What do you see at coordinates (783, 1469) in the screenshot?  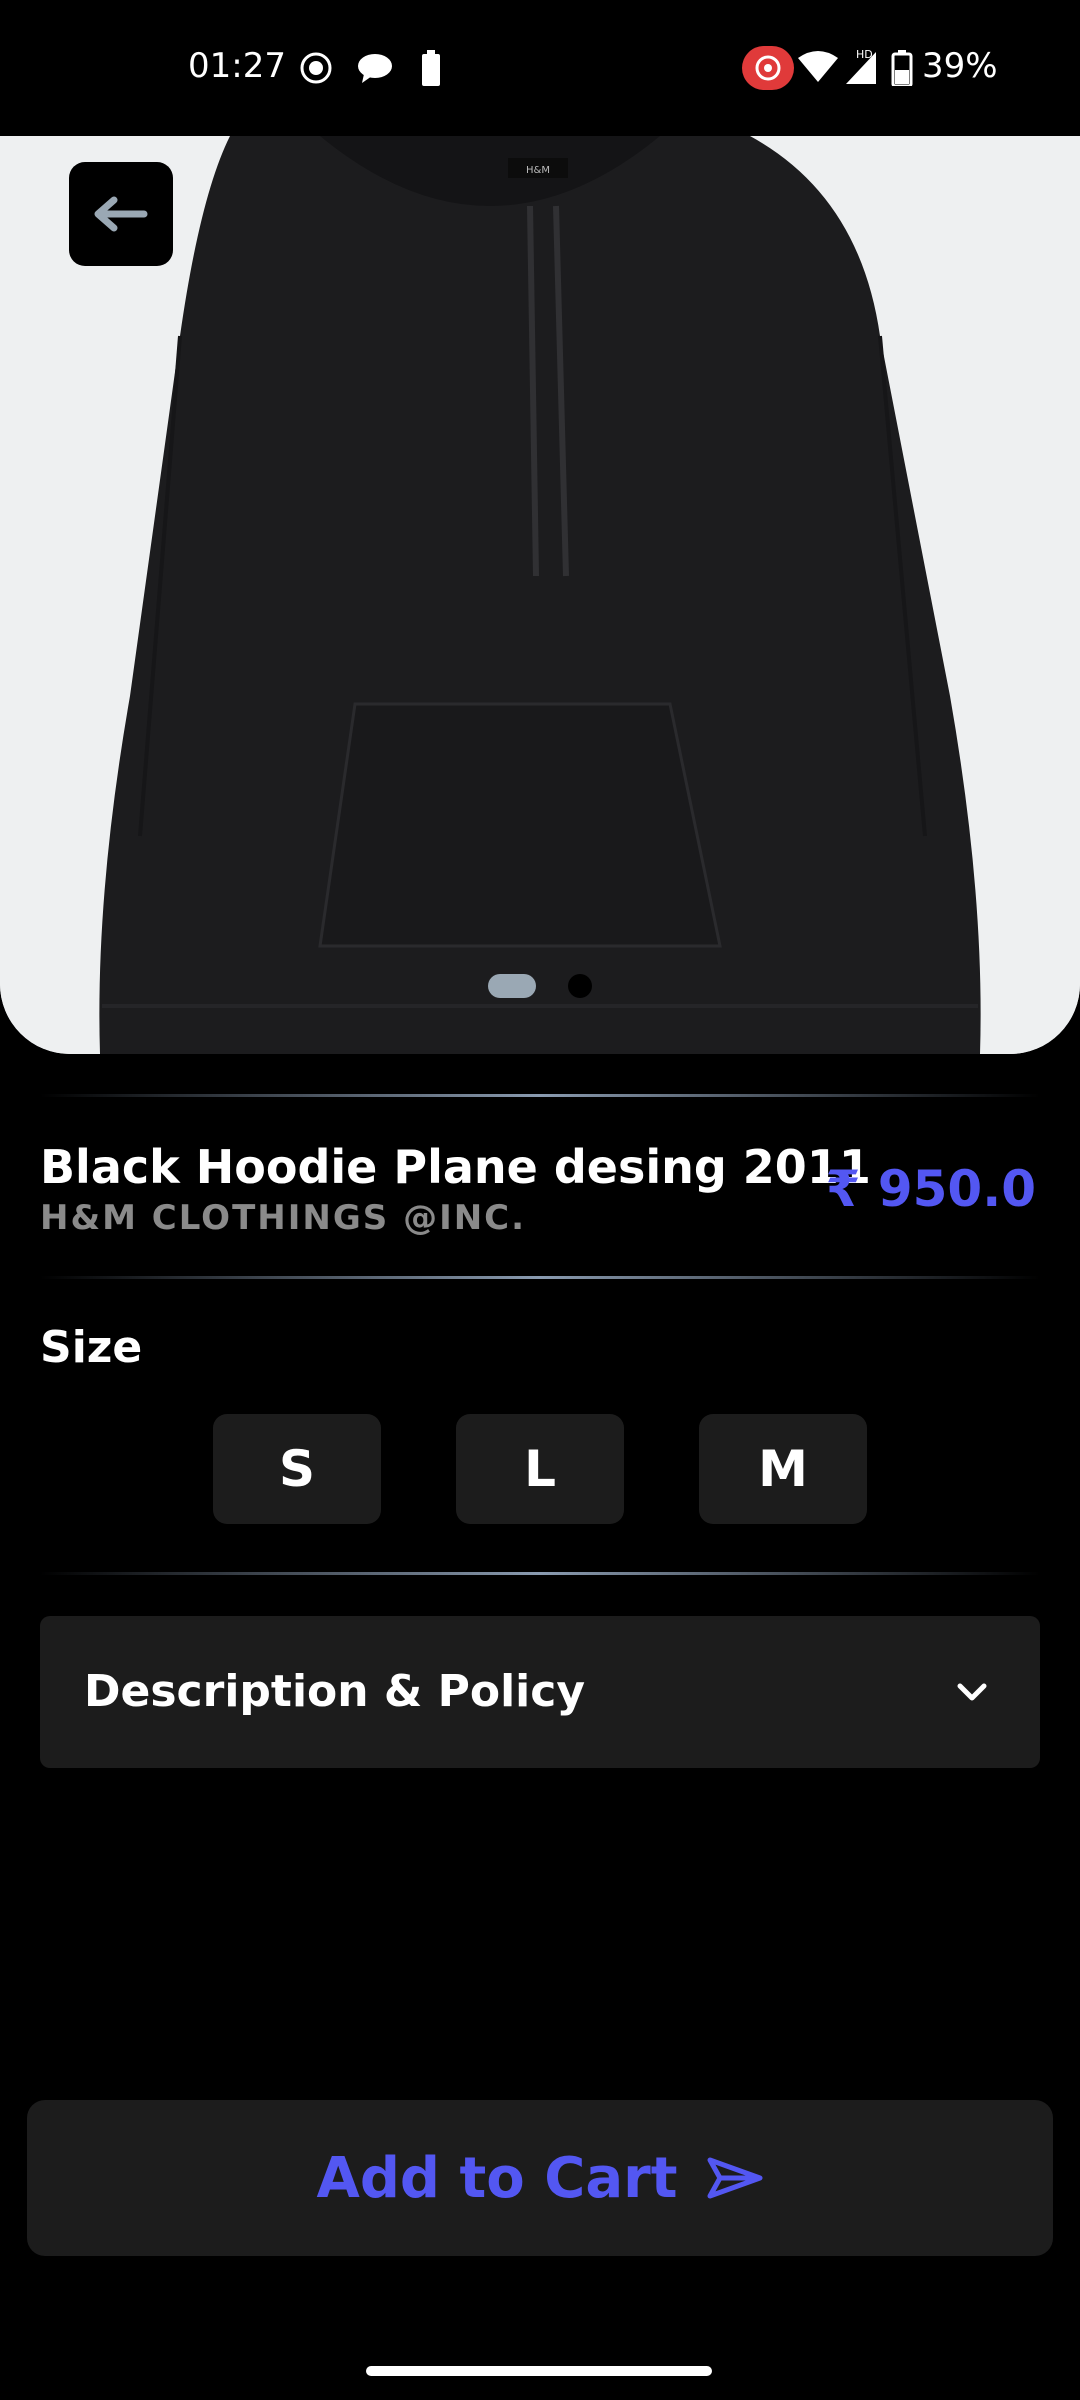 I see `size-option-m: M` at bounding box center [783, 1469].